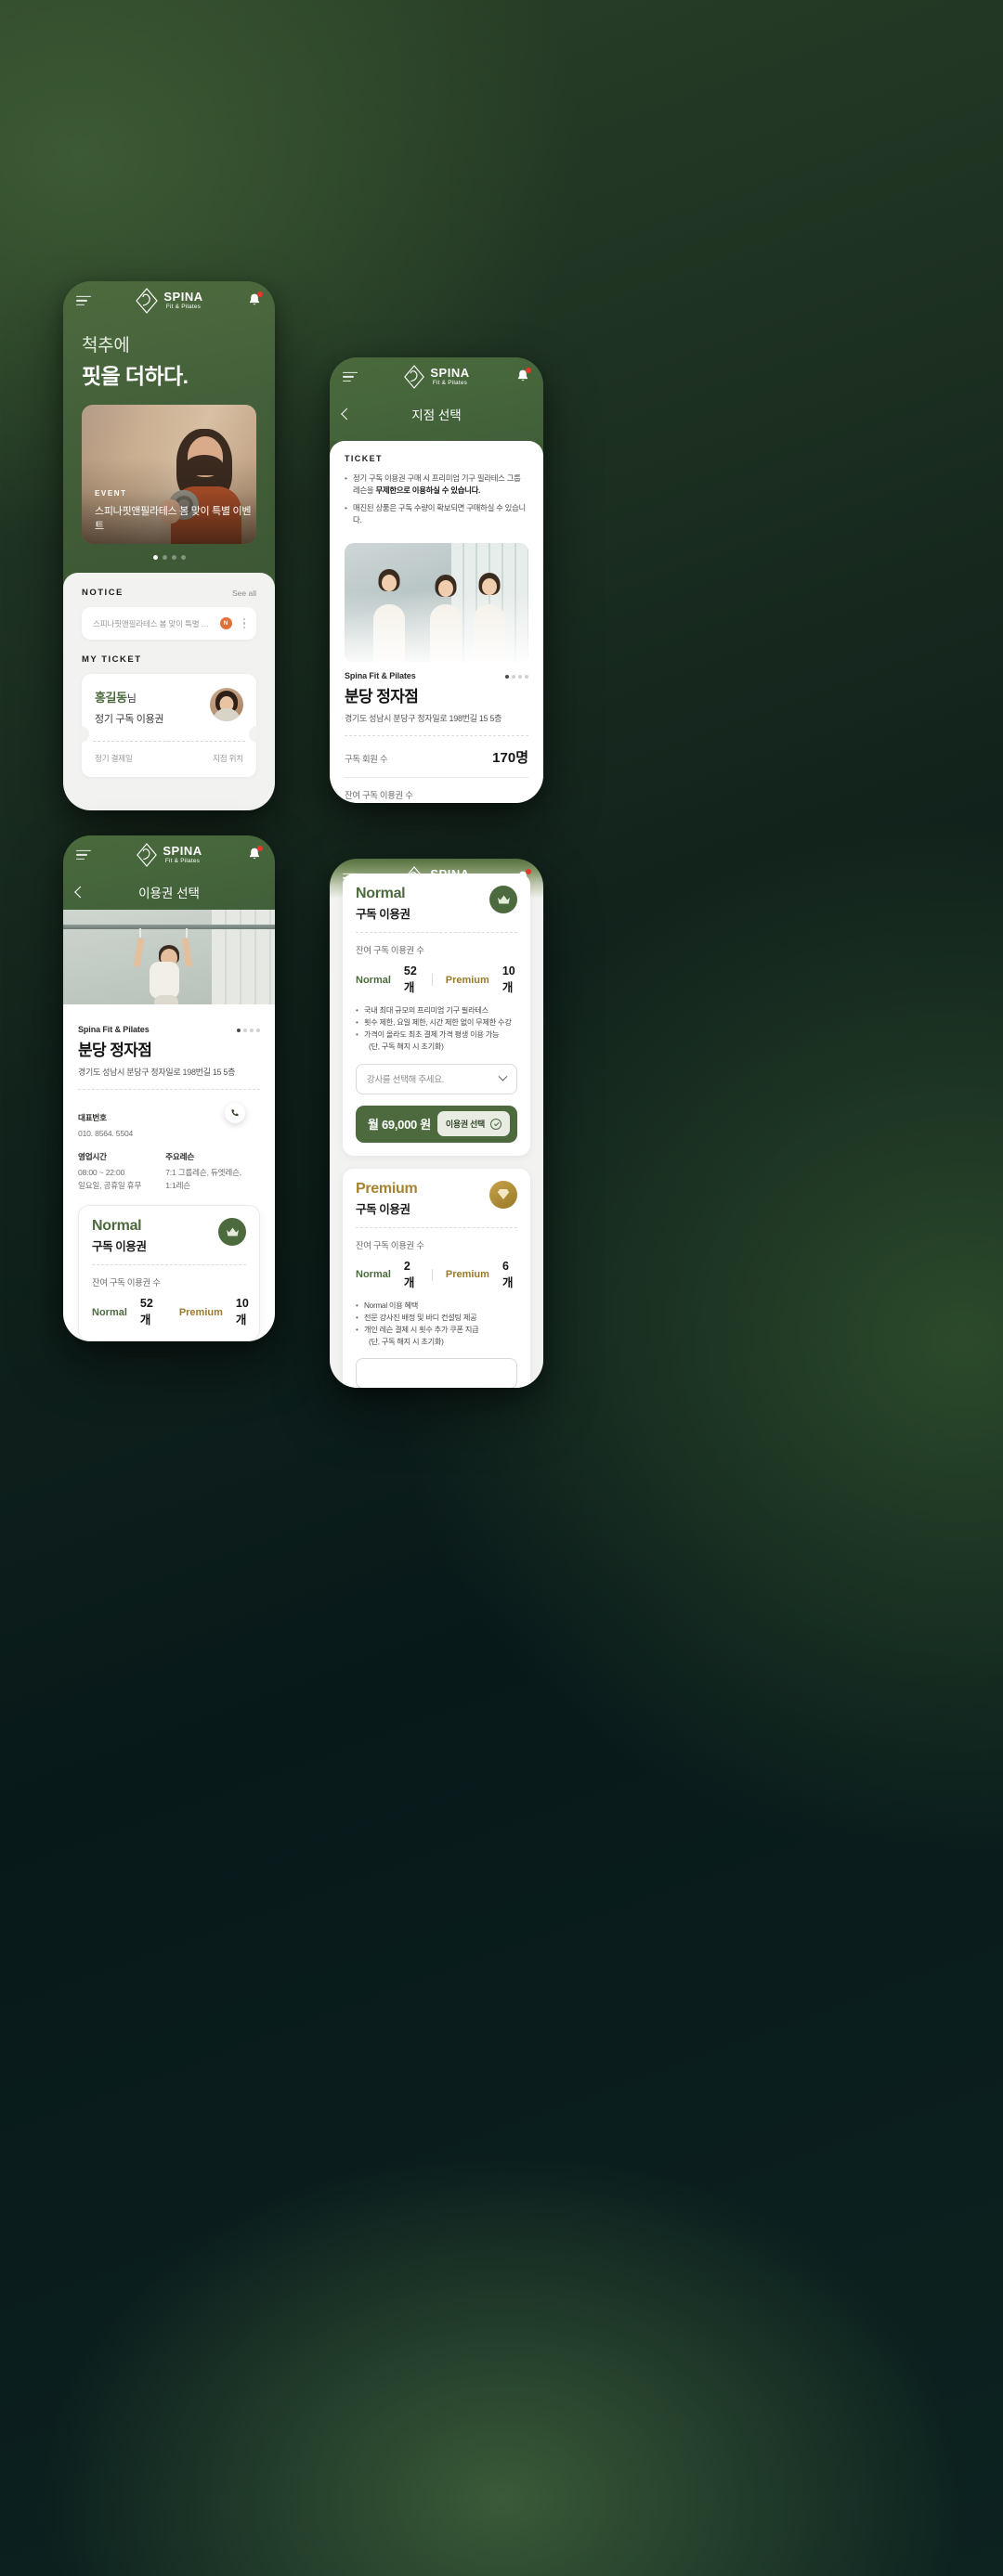  Describe the element at coordinates (243, 623) in the screenshot. I see `more-options-icon` at that location.